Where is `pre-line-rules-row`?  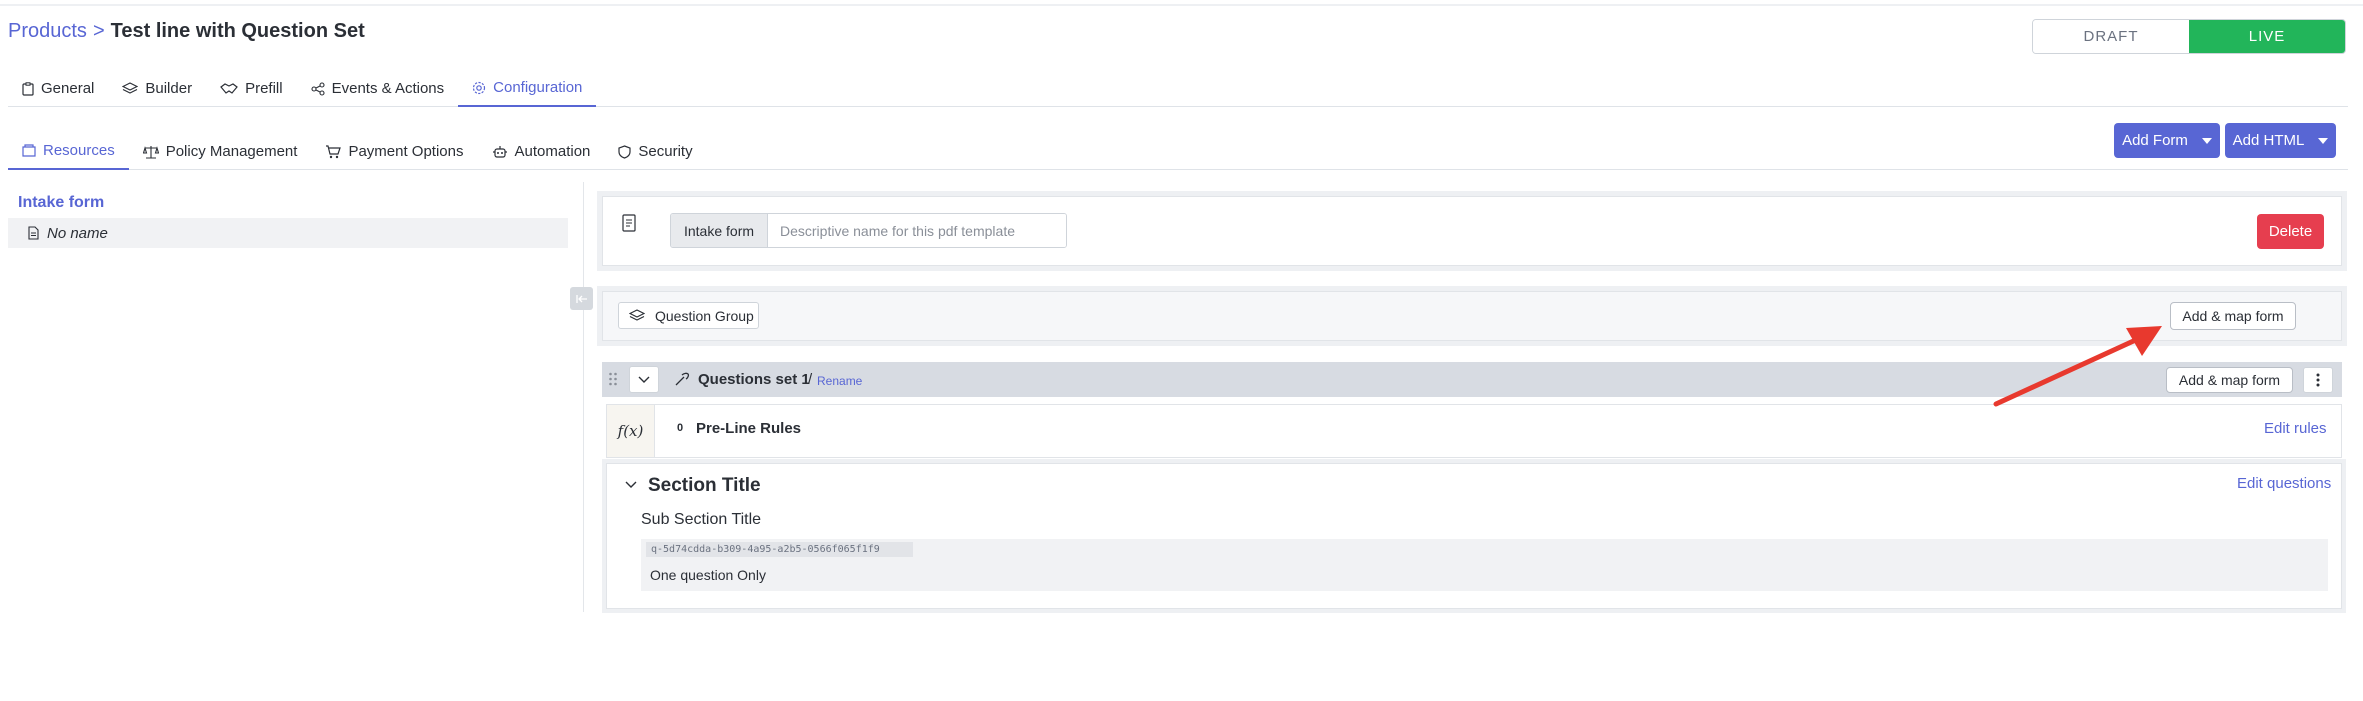
pre-line-rules-row is located at coordinates (1474, 431).